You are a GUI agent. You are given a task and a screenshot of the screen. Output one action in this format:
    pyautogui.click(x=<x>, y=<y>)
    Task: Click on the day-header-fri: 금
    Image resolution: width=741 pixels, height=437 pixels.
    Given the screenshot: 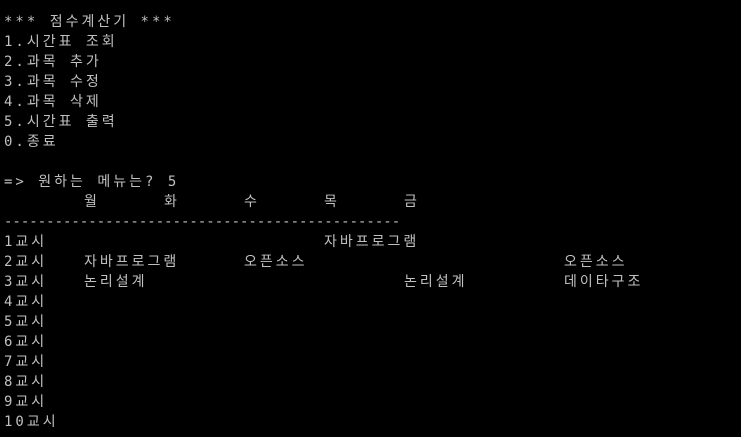 What is the action you would take?
    pyautogui.click(x=410, y=202)
    